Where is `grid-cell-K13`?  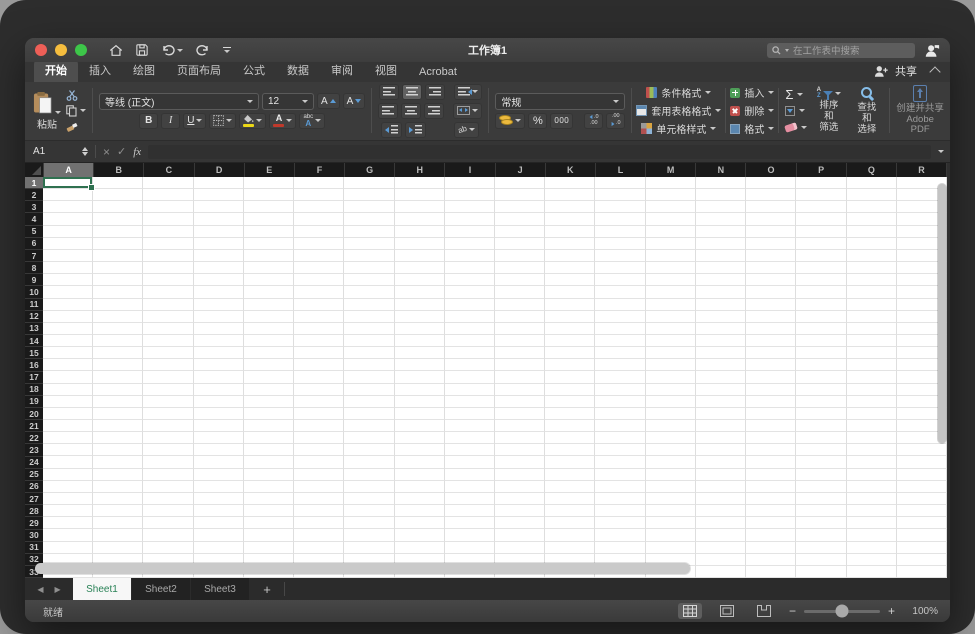 grid-cell-K13 is located at coordinates (570, 328).